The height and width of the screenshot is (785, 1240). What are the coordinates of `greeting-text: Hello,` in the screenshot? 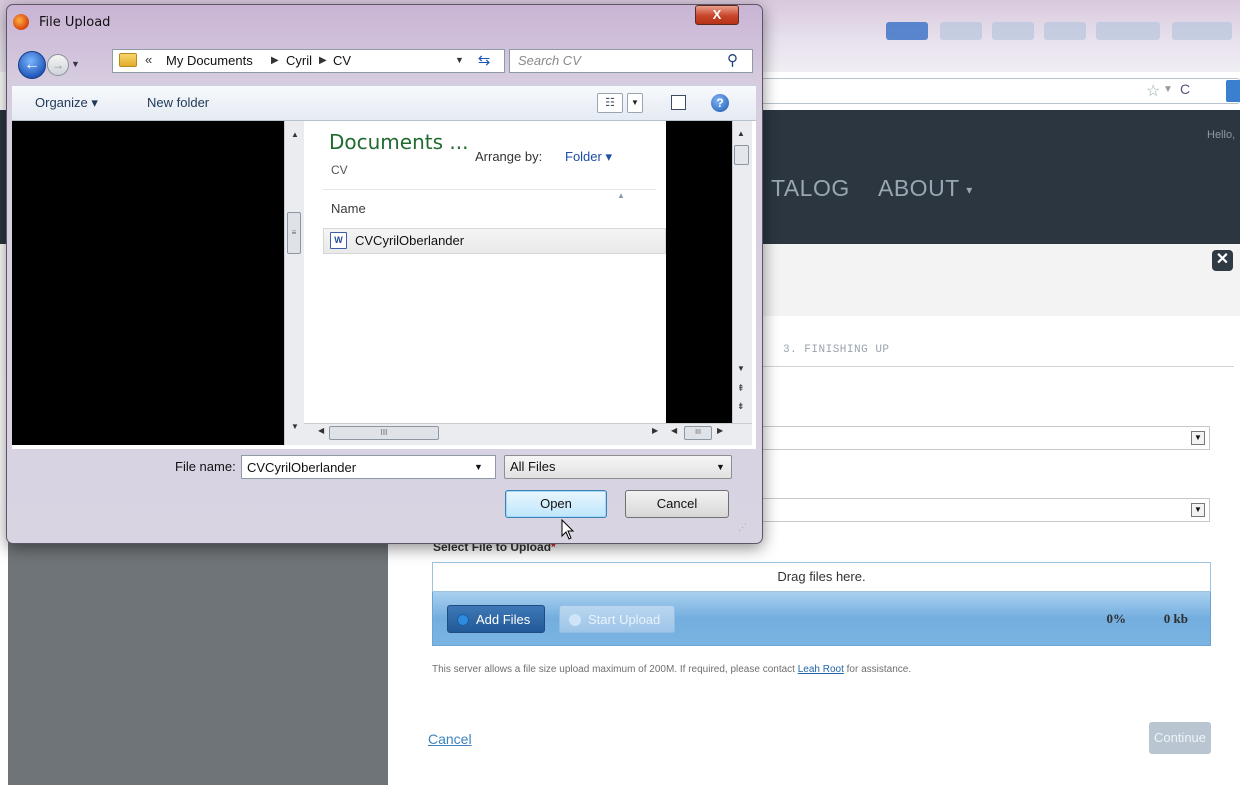 It's located at (1221, 135).